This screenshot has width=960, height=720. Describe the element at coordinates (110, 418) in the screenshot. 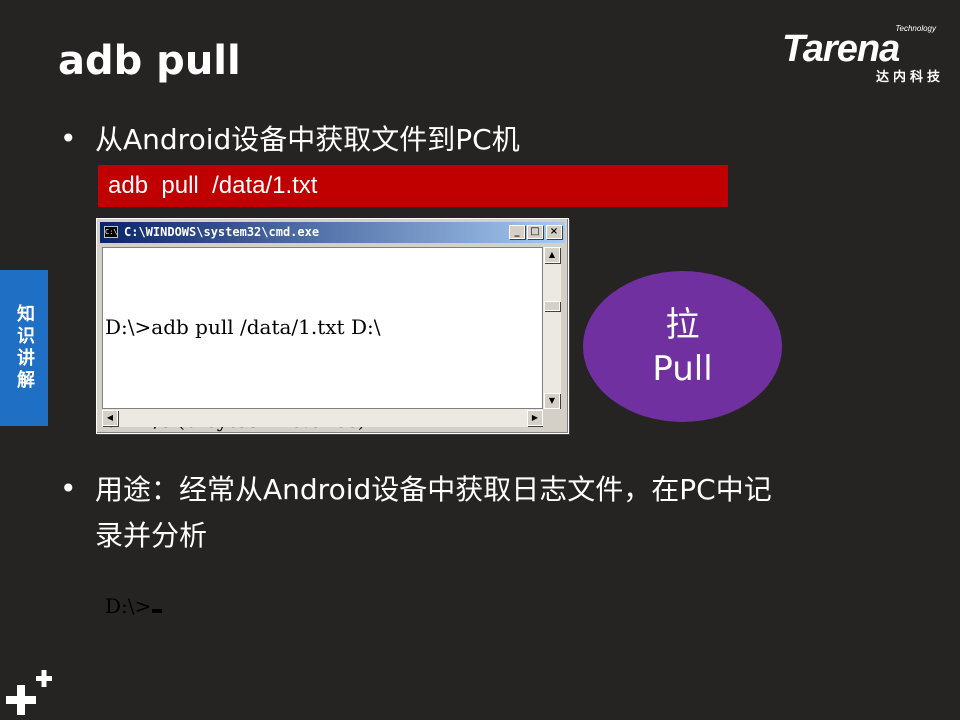

I see `scroll-left-icon: ◀` at that location.